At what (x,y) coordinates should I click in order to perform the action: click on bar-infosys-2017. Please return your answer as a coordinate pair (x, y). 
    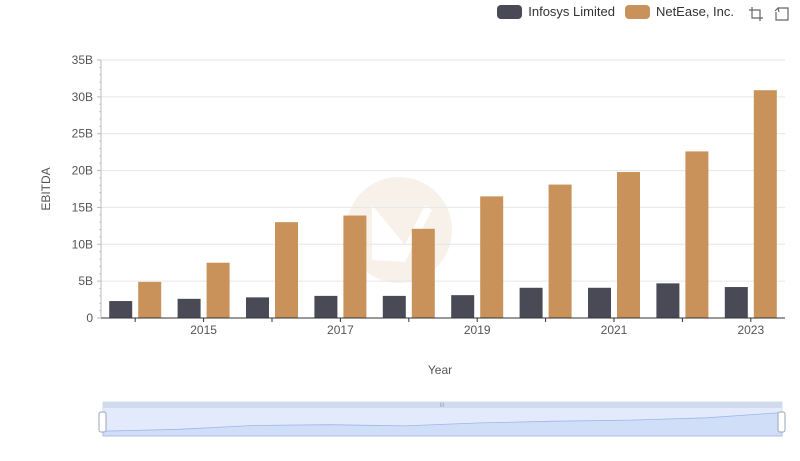
    Looking at the image, I should click on (326, 306).